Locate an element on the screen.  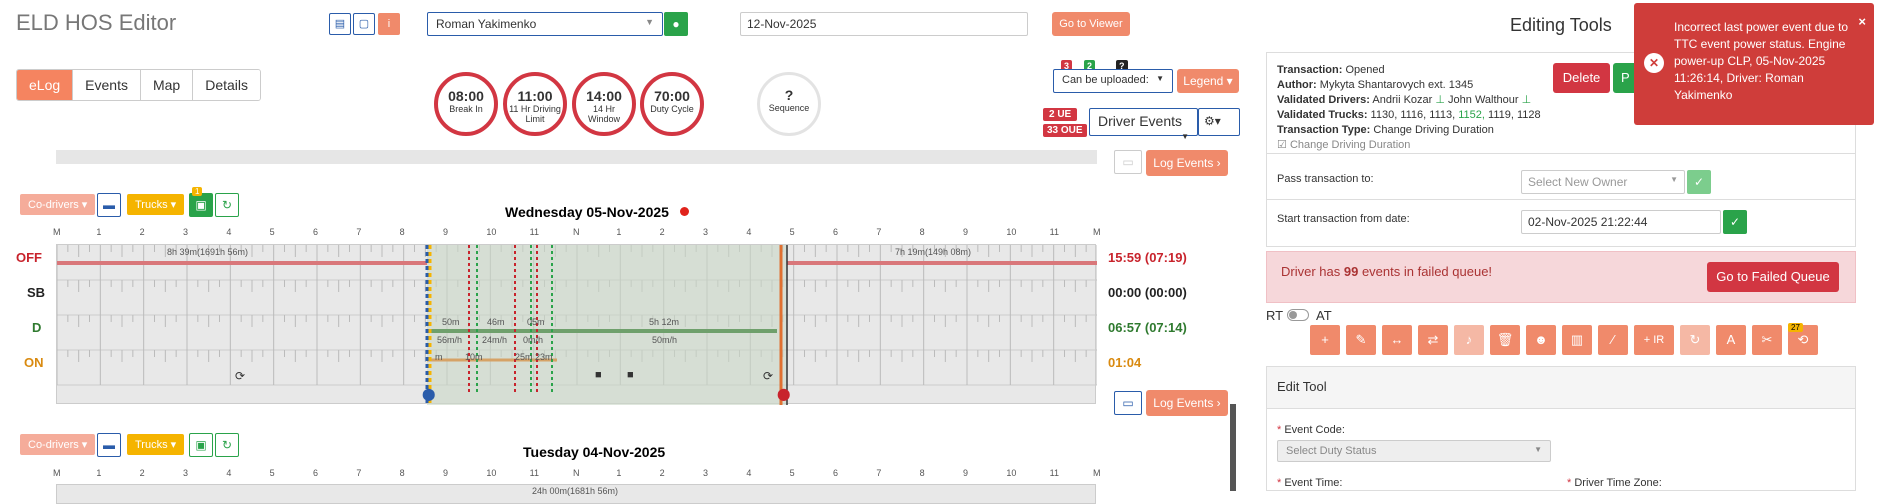
close-icon: × is located at coordinates (1862, 21).